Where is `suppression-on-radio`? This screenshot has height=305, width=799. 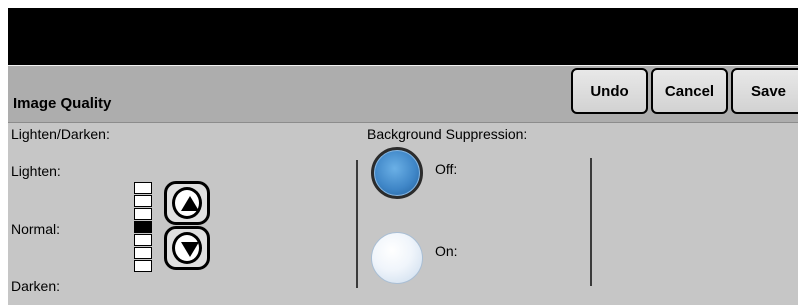 suppression-on-radio is located at coordinates (397, 258).